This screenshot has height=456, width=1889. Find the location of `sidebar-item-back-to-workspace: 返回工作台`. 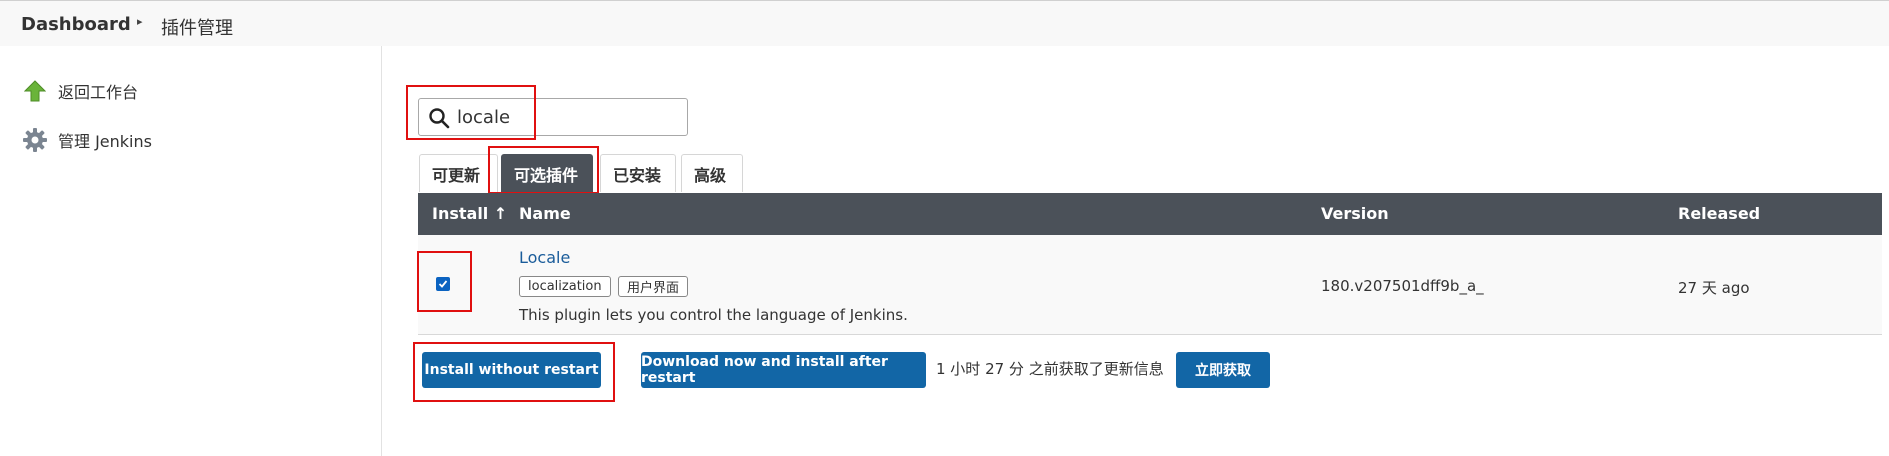

sidebar-item-back-to-workspace: 返回工作台 is located at coordinates (80, 91).